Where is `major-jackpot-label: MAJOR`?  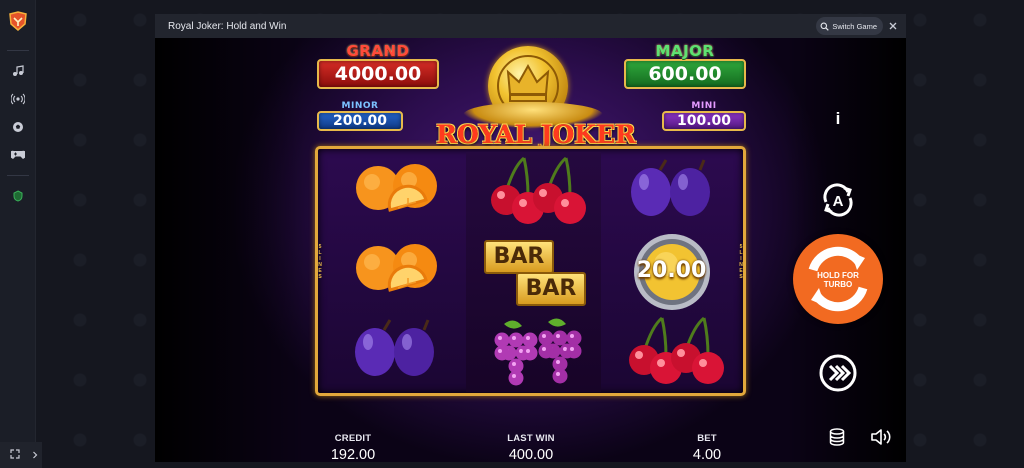
major-jackpot-label: MAJOR is located at coordinates (685, 51).